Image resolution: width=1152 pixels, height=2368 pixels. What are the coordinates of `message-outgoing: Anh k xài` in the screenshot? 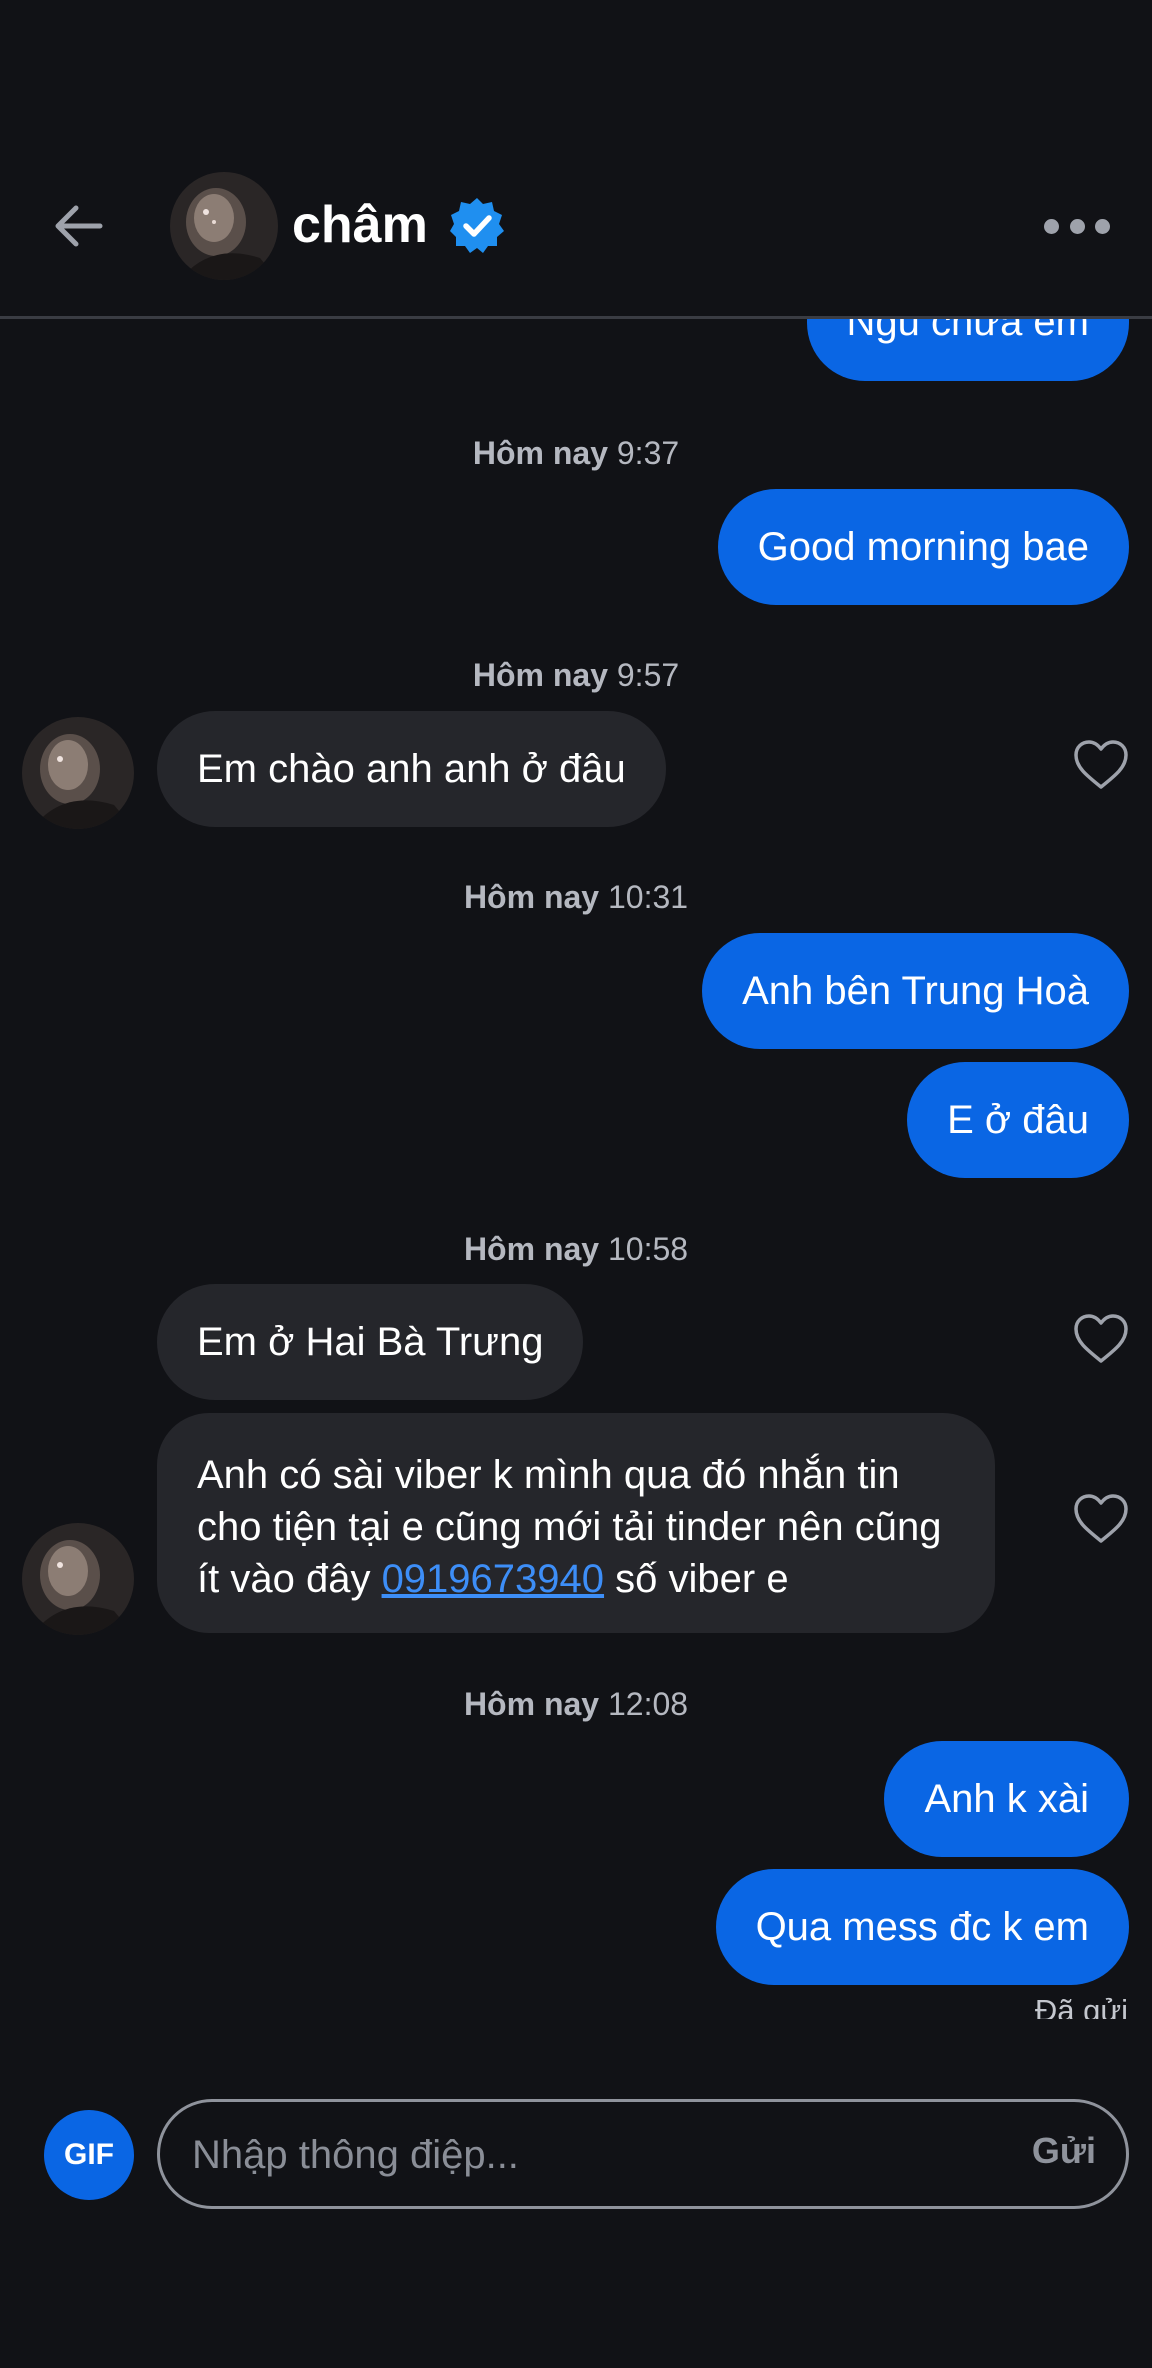 It's located at (1006, 1799).